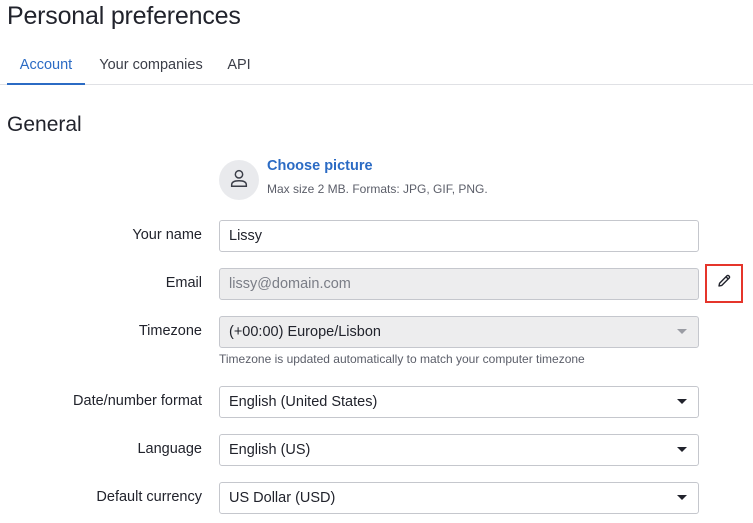  What do you see at coordinates (282, 498) in the screenshot?
I see `default-currency-value: US Dollar (USD)` at bounding box center [282, 498].